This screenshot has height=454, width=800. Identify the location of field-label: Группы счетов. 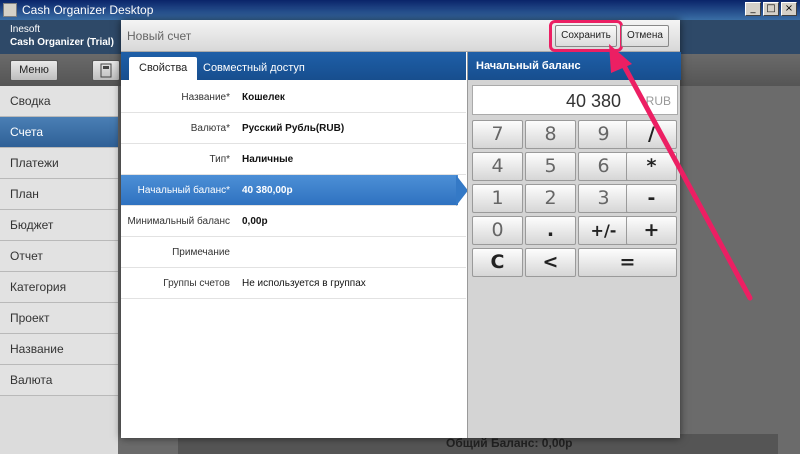
(196, 283).